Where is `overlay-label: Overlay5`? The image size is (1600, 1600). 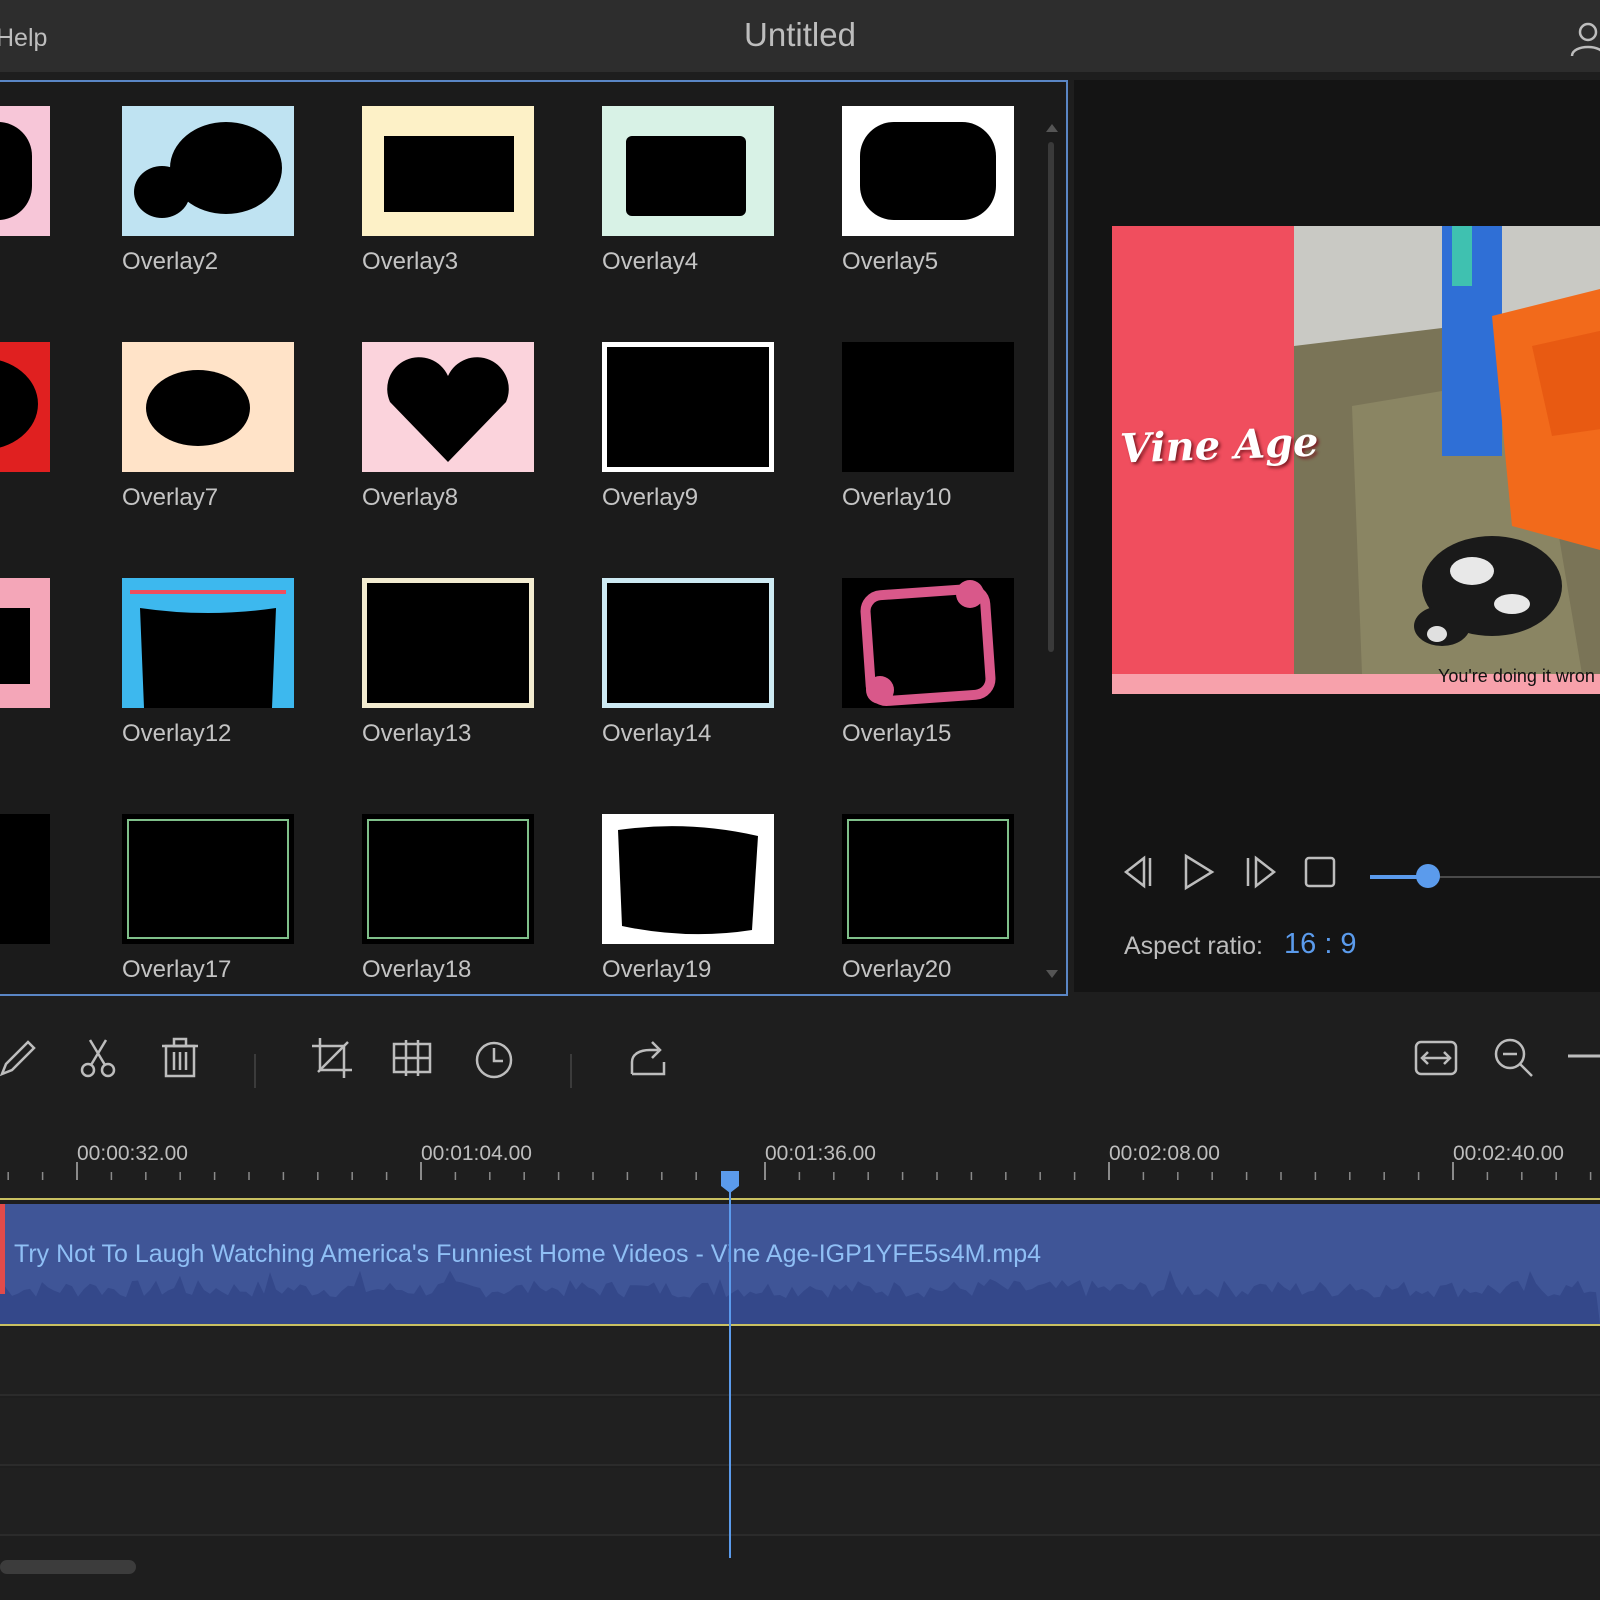
overlay-label: Overlay5 is located at coordinates (890, 261).